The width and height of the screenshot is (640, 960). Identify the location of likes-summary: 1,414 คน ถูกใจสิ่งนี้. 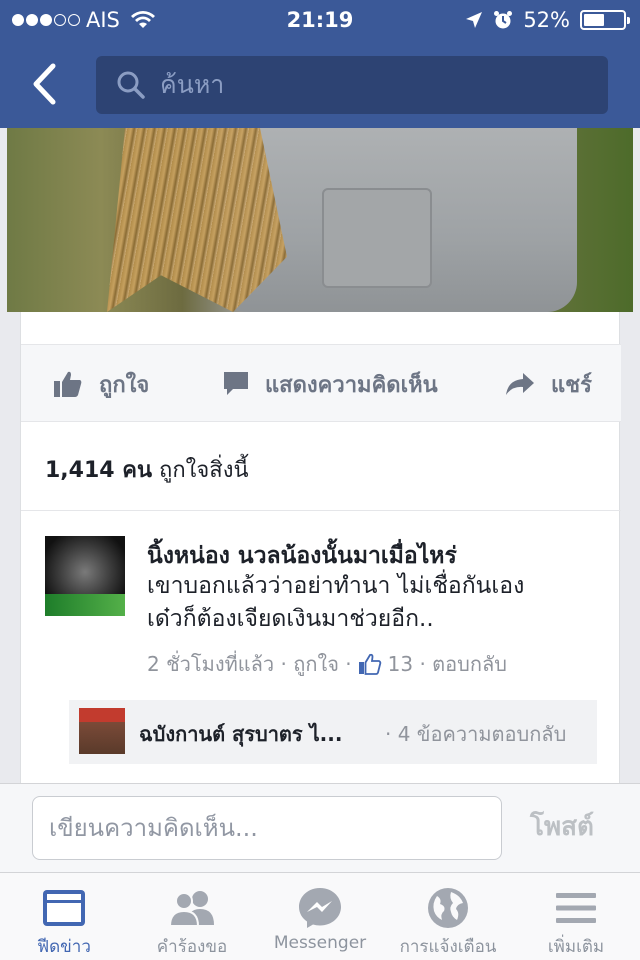
(147, 469).